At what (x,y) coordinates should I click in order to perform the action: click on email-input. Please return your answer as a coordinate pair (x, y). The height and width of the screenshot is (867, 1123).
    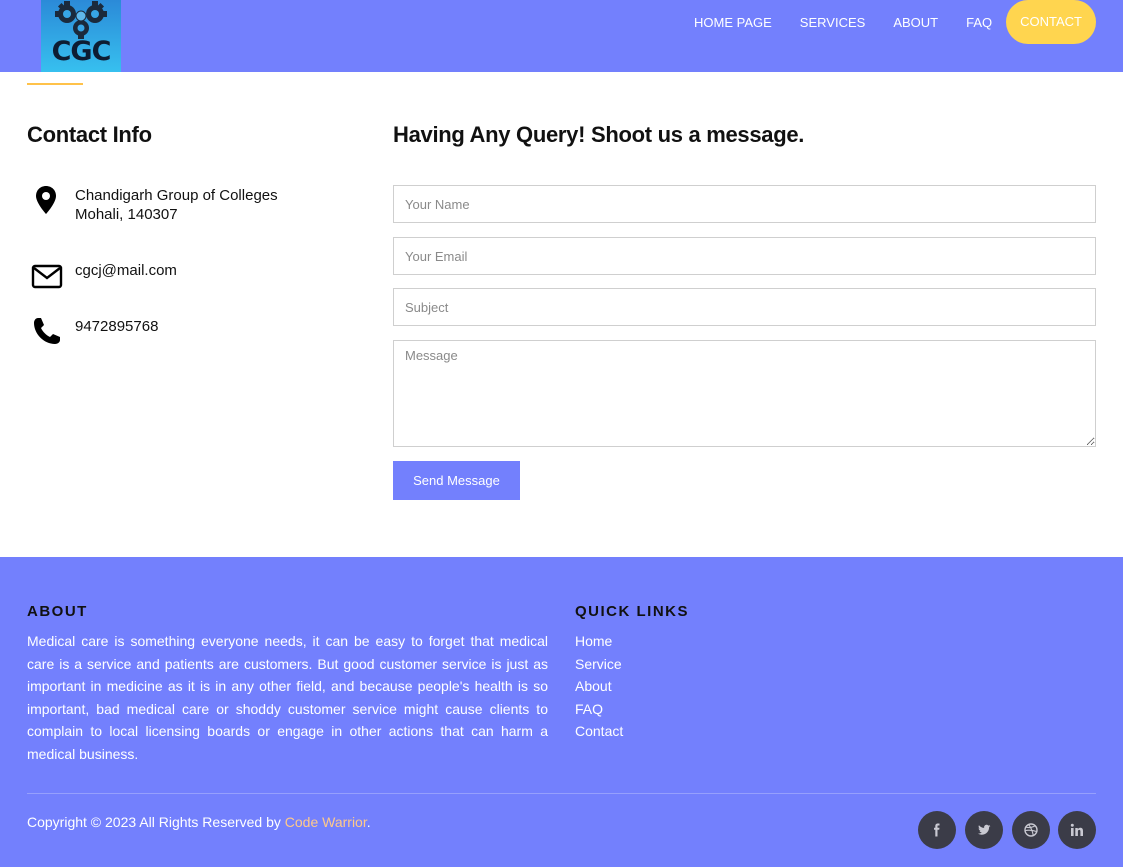
    Looking at the image, I should click on (744, 256).